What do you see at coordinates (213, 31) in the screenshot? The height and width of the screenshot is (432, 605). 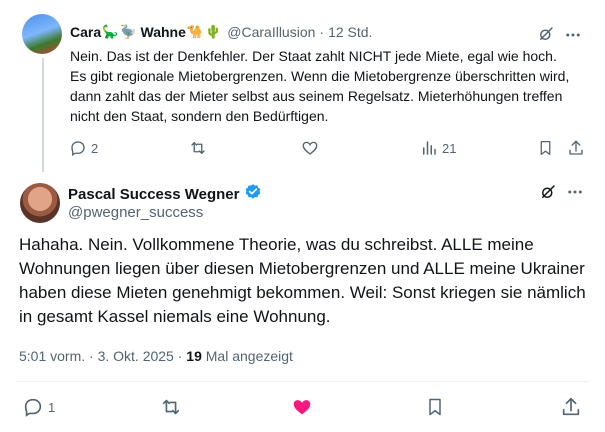 I see `emoji-cactus: 🌵` at bounding box center [213, 31].